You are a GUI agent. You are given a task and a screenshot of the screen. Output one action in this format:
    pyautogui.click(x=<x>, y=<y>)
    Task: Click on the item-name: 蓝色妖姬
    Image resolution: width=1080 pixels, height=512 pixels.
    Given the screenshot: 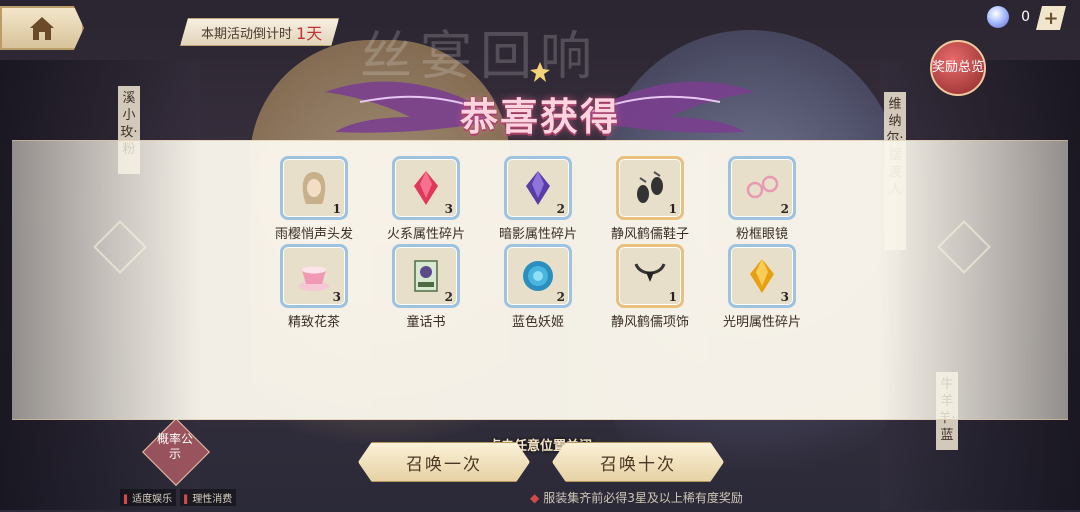 What is the action you would take?
    pyautogui.click(x=537, y=322)
    